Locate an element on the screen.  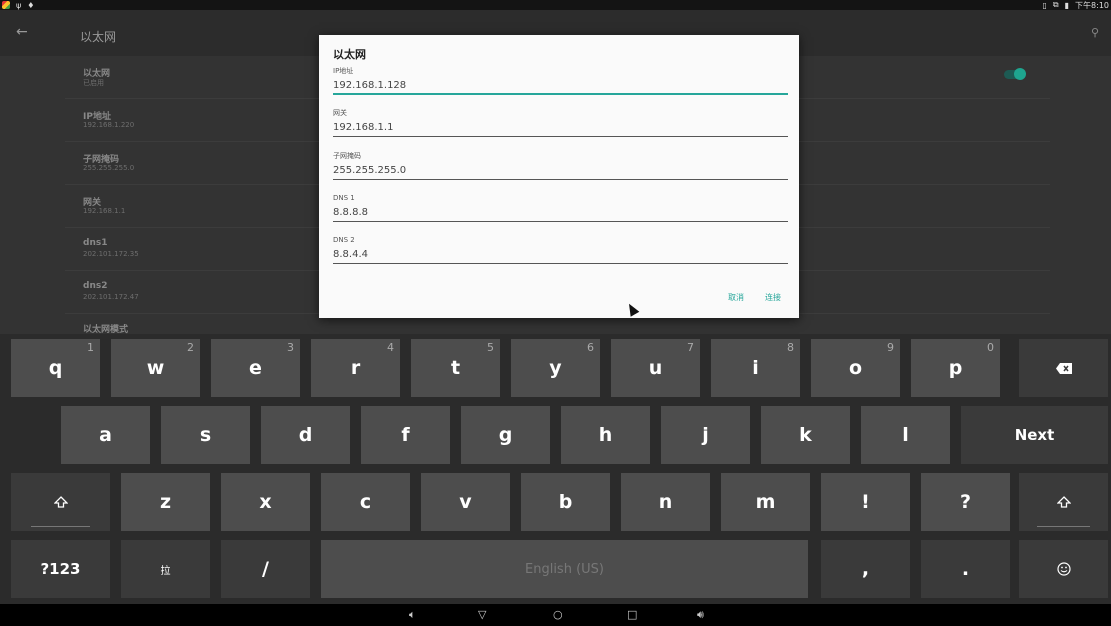
netmask-field: 子网掩码 255.255.255.0 is located at coordinates (560, 165).